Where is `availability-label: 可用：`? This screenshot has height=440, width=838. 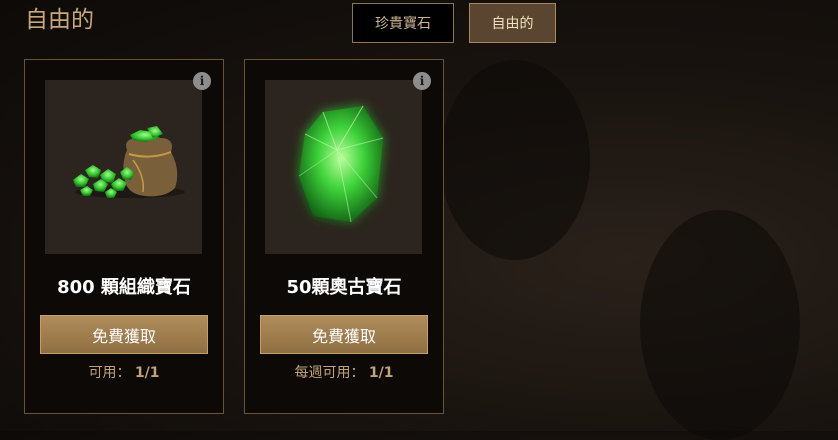 availability-label: 可用： is located at coordinates (109, 373).